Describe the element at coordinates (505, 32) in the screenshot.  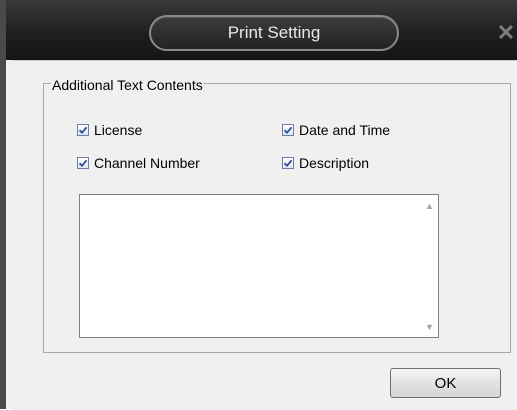
I see `close-icon: ✕` at that location.